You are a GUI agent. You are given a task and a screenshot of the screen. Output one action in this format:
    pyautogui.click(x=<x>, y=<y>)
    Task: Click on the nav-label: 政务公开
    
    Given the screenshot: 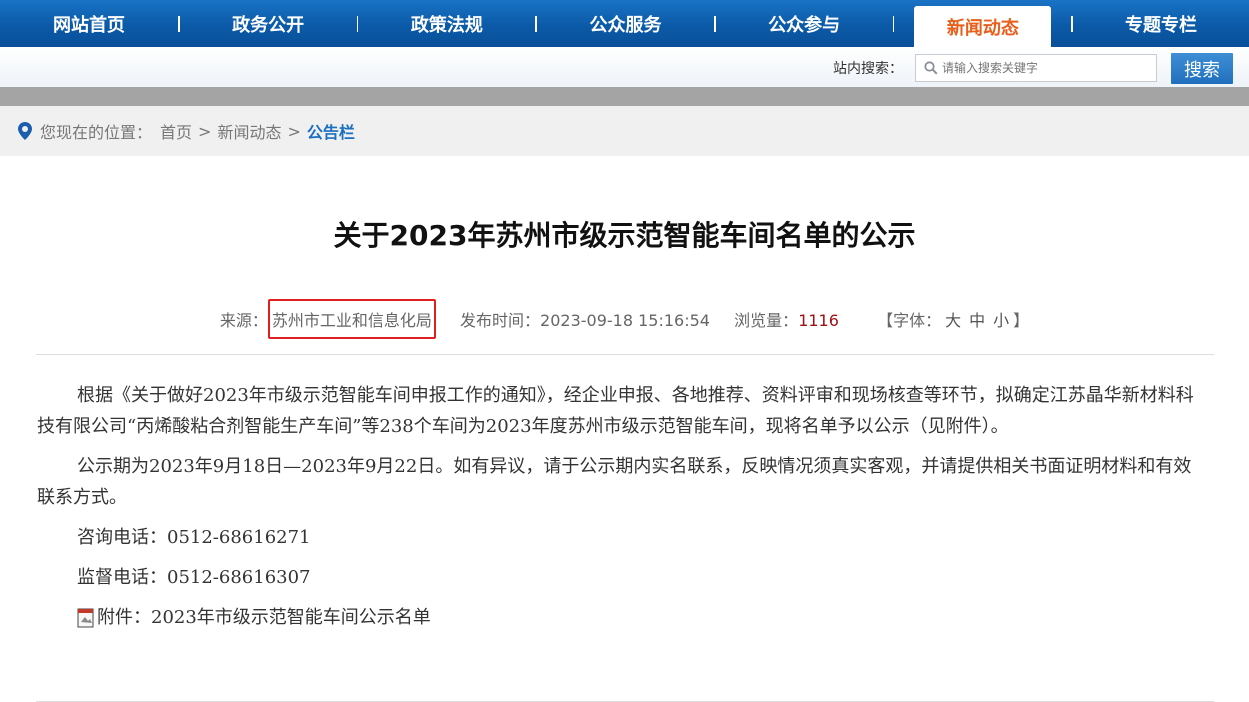 What is the action you would take?
    pyautogui.click(x=268, y=25)
    